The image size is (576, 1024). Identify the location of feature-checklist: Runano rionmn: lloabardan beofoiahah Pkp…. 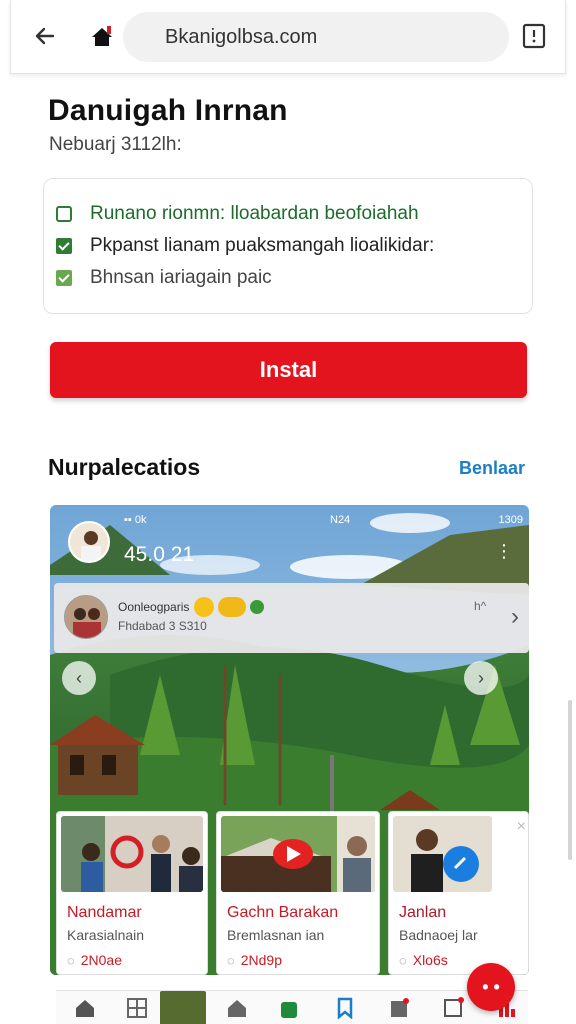
(288, 246).